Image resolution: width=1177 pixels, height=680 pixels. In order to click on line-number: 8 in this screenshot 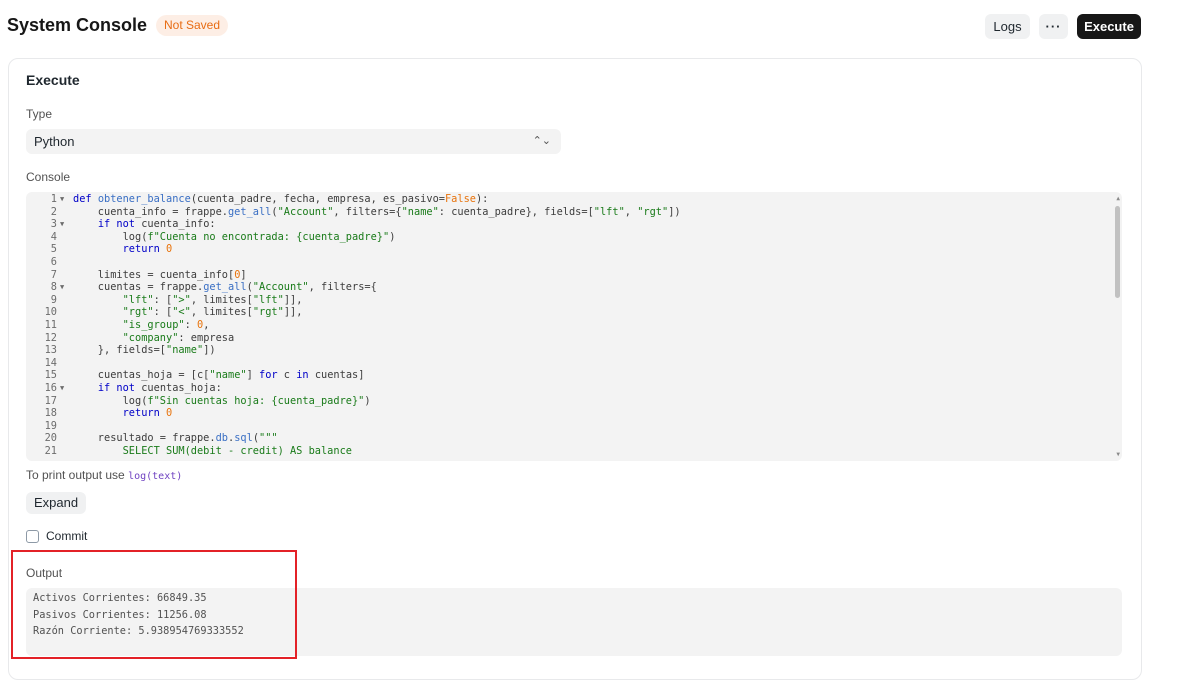, I will do `click(53, 287)`.